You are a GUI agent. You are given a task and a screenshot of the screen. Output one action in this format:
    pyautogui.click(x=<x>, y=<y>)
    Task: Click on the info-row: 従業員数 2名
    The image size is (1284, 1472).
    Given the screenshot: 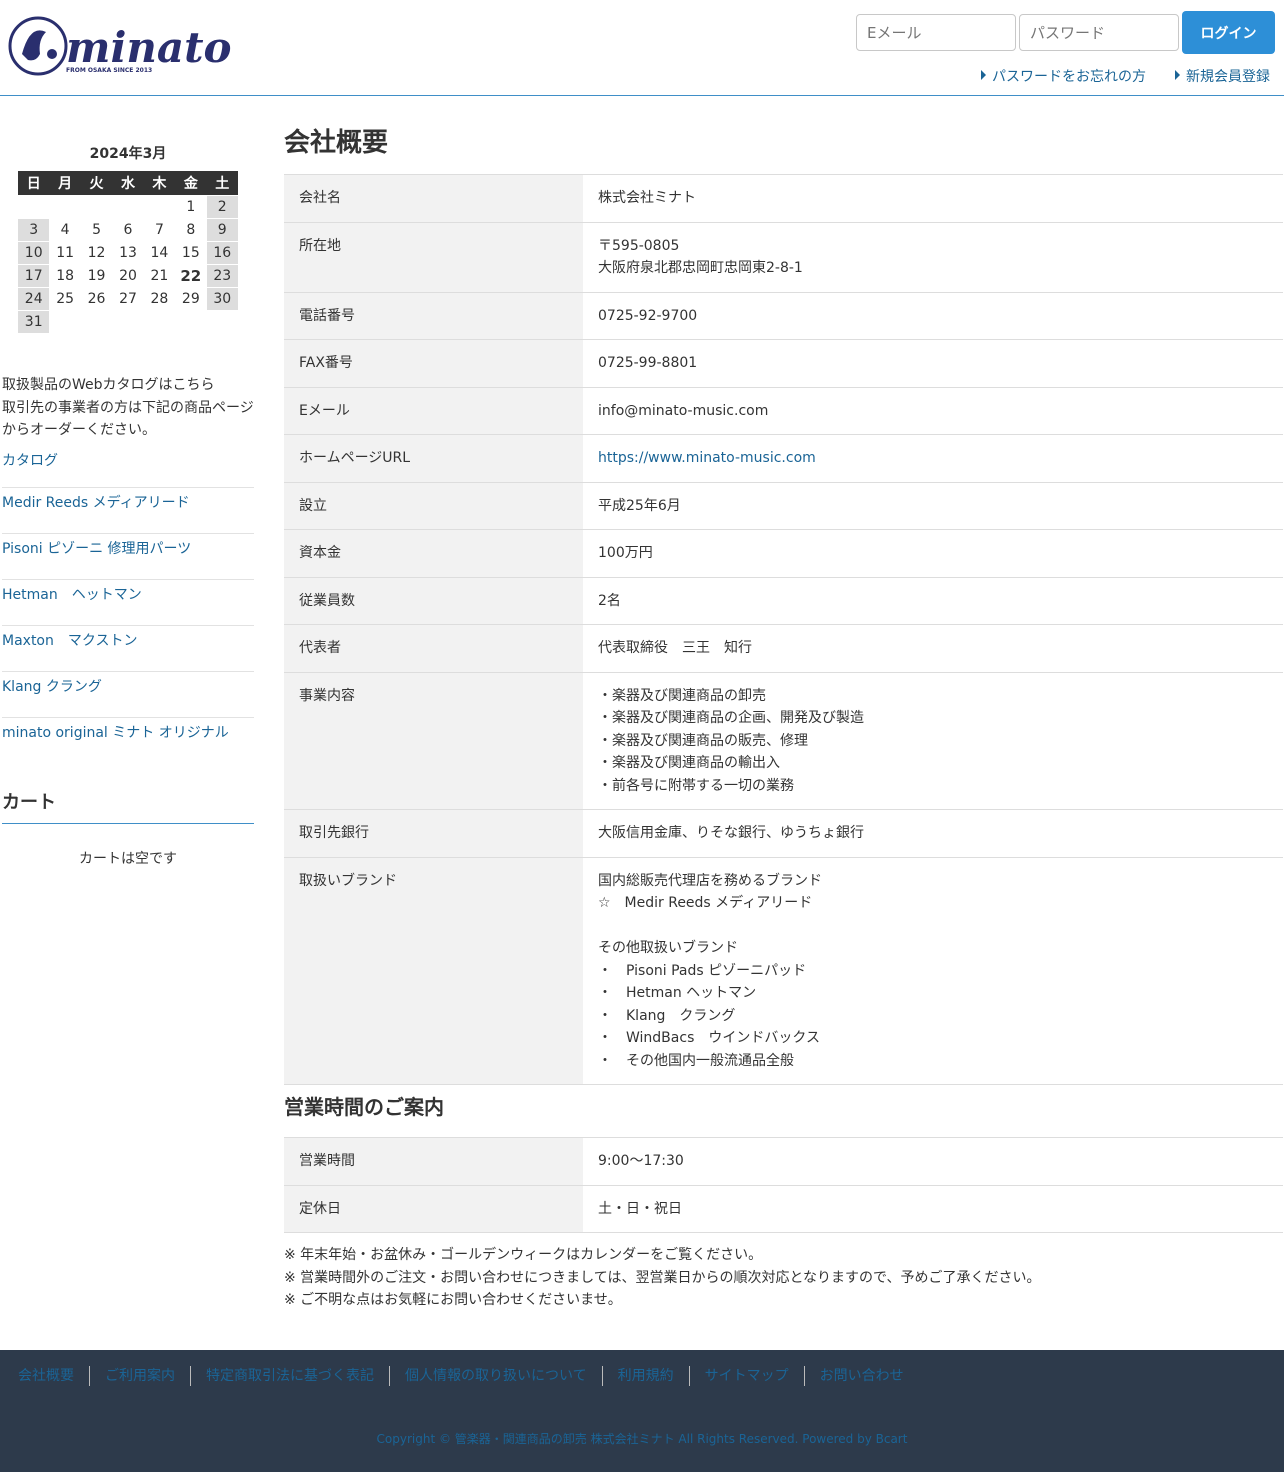 What is the action you would take?
    pyautogui.click(x=783, y=601)
    